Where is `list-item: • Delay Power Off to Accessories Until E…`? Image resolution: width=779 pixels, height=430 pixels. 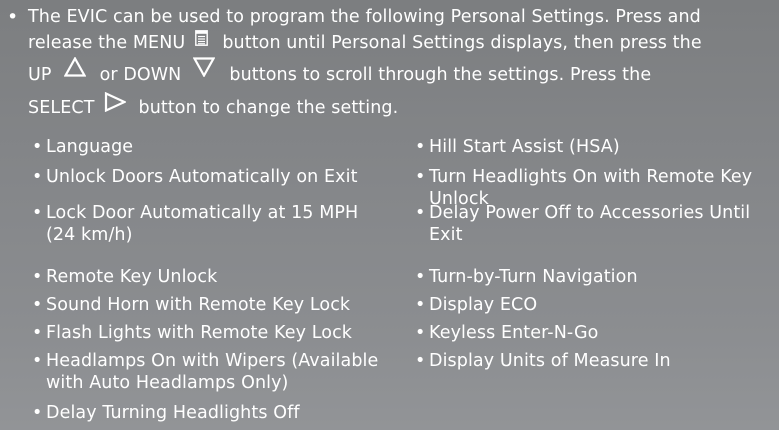
list-item: • Delay Power Off to Accessories Until E… is located at coordinates (597, 224).